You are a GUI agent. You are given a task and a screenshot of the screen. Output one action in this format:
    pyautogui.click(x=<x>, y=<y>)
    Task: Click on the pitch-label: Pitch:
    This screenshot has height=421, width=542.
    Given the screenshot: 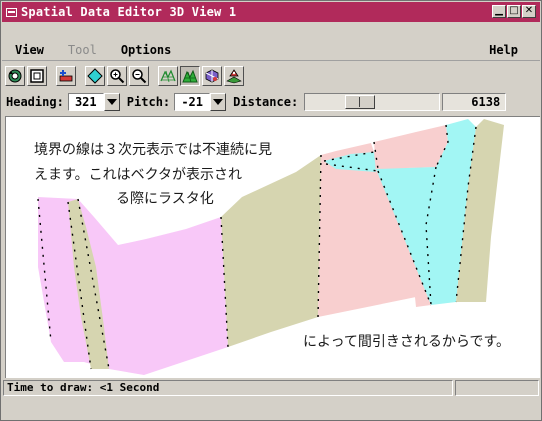 What is the action you would take?
    pyautogui.click(x=148, y=102)
    